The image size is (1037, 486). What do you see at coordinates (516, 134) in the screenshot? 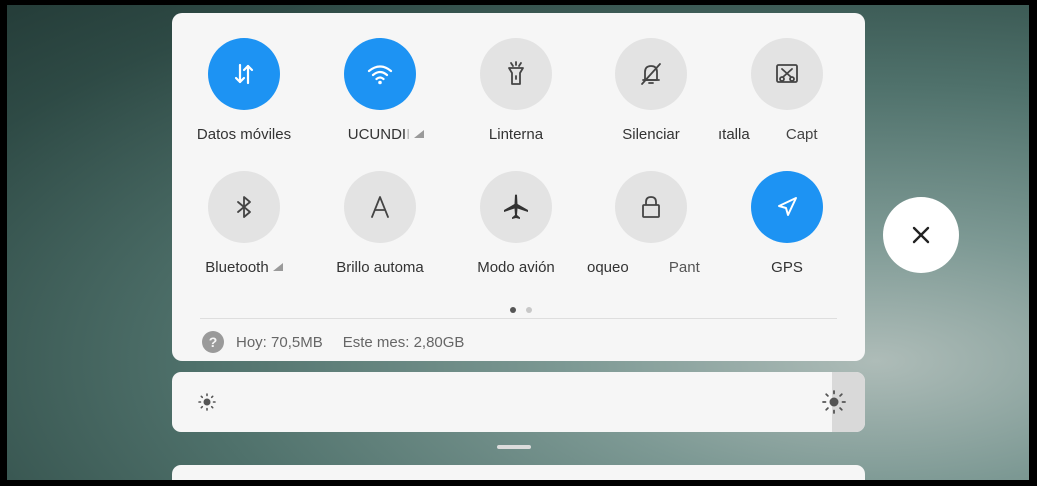
I see `tile-label: Linterna` at bounding box center [516, 134].